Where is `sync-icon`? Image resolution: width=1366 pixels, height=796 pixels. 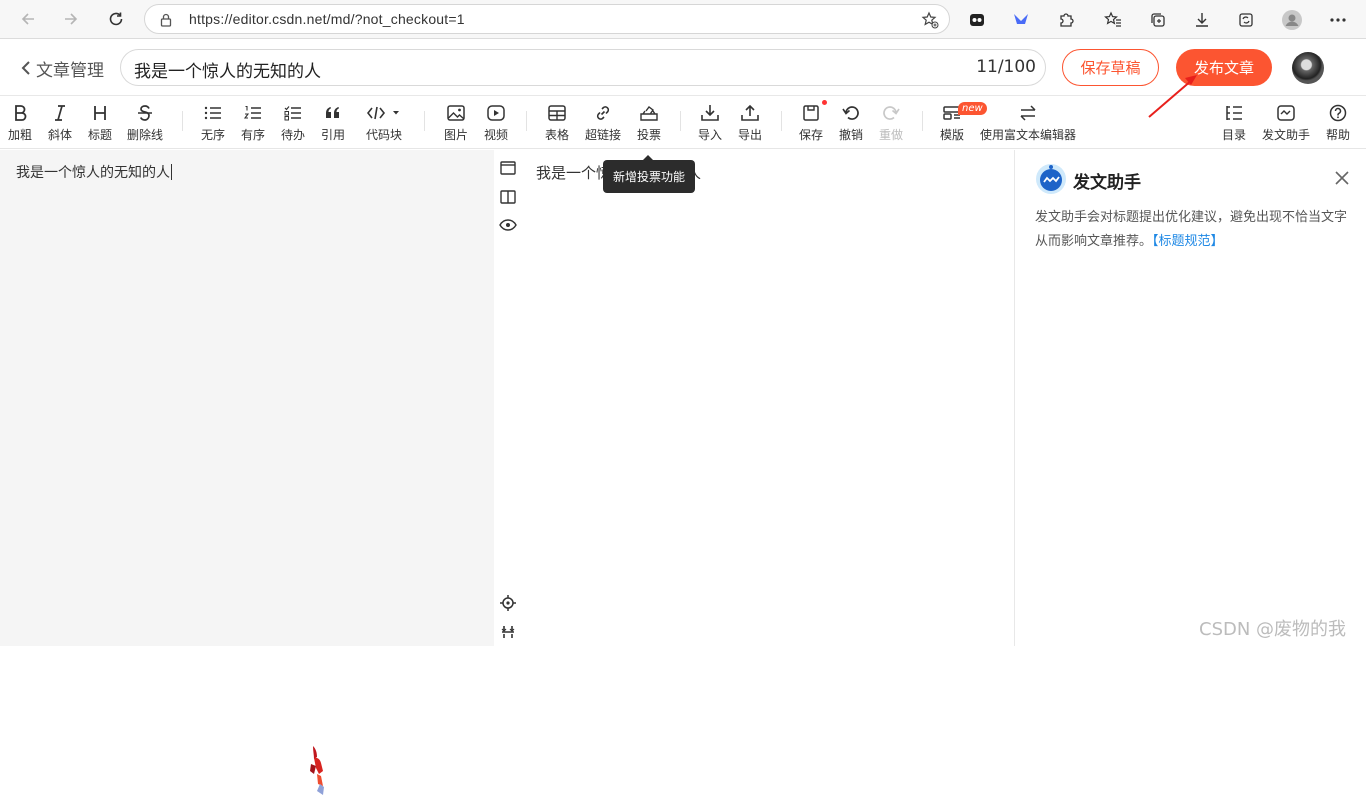 sync-icon is located at coordinates (1246, 20).